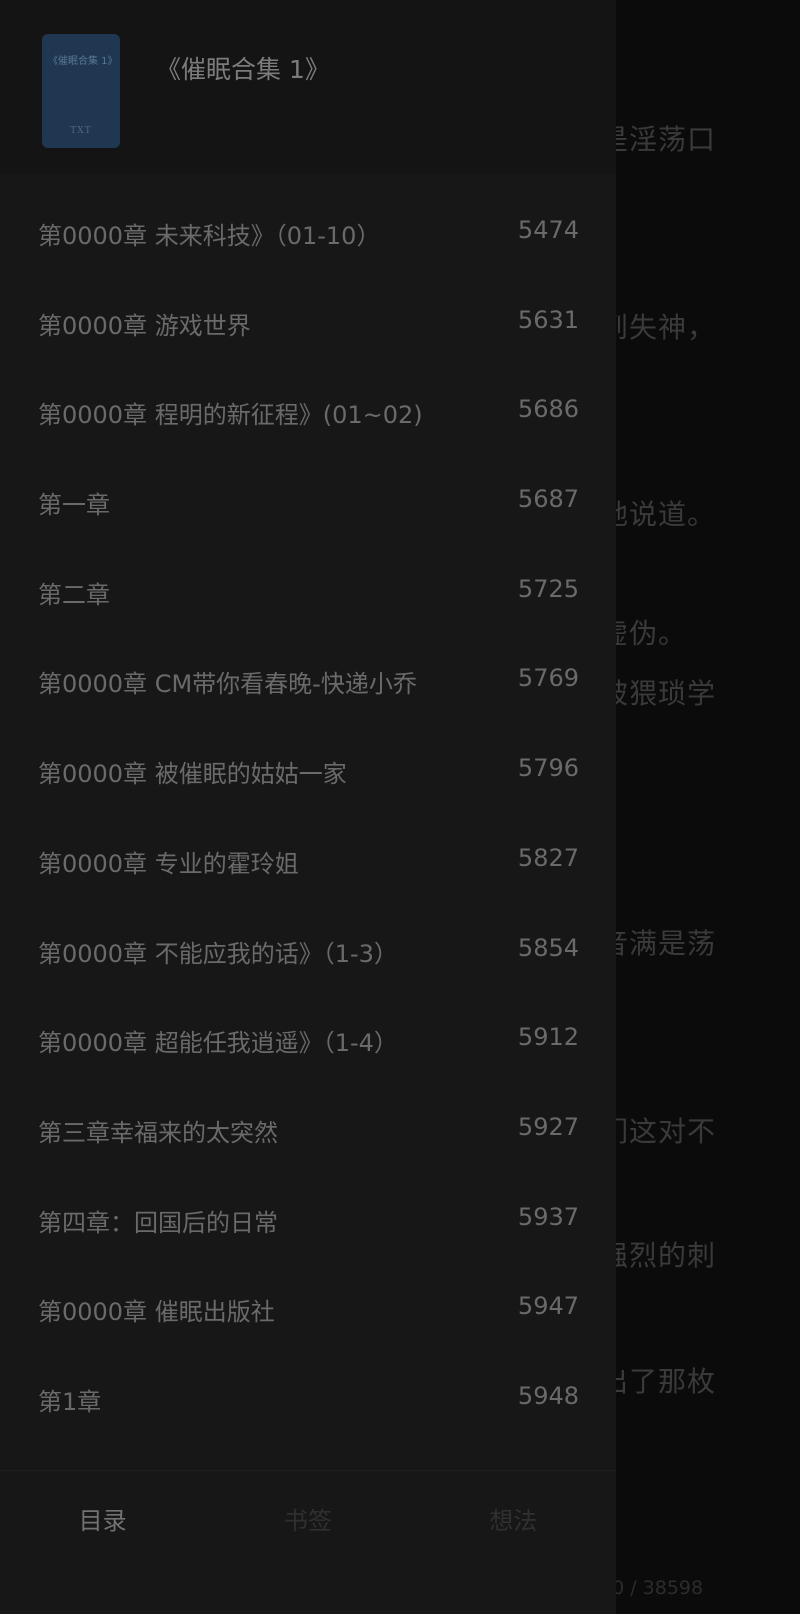  What do you see at coordinates (548, 1126) in the screenshot?
I see `chapter-page-number: 5927` at bounding box center [548, 1126].